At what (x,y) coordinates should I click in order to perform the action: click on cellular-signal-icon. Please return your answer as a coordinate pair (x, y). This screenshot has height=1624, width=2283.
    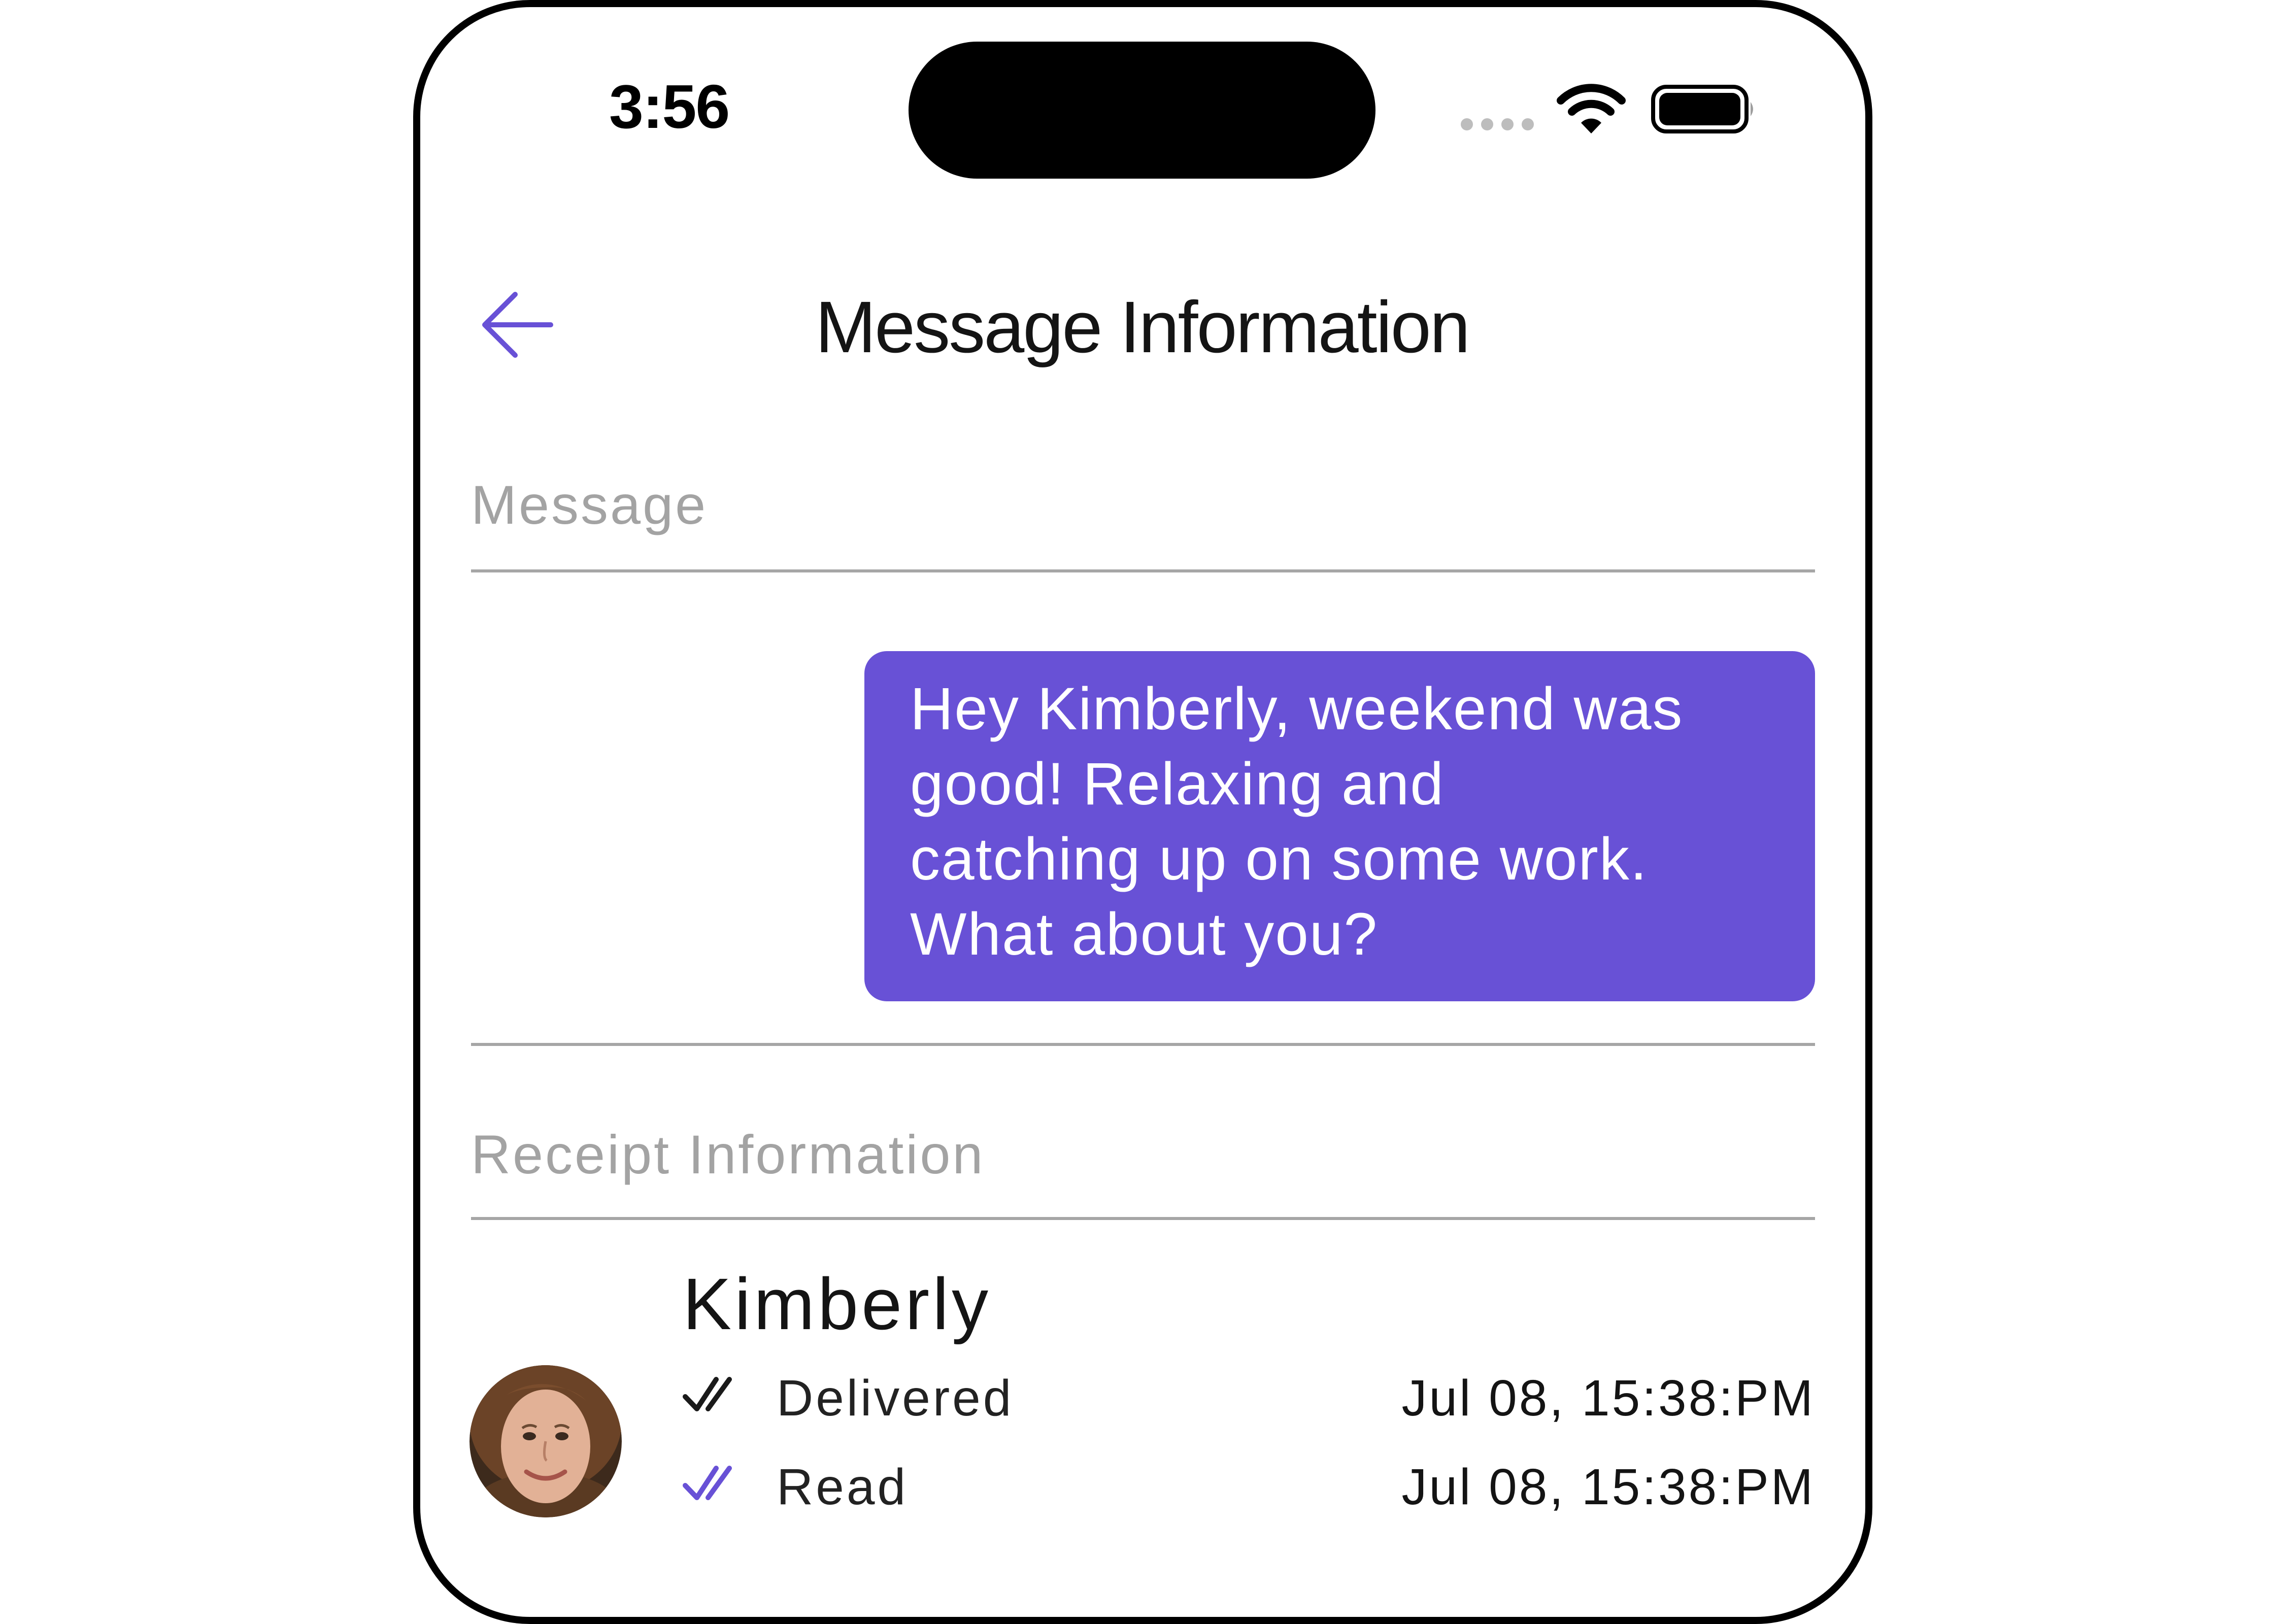
    Looking at the image, I should click on (1497, 124).